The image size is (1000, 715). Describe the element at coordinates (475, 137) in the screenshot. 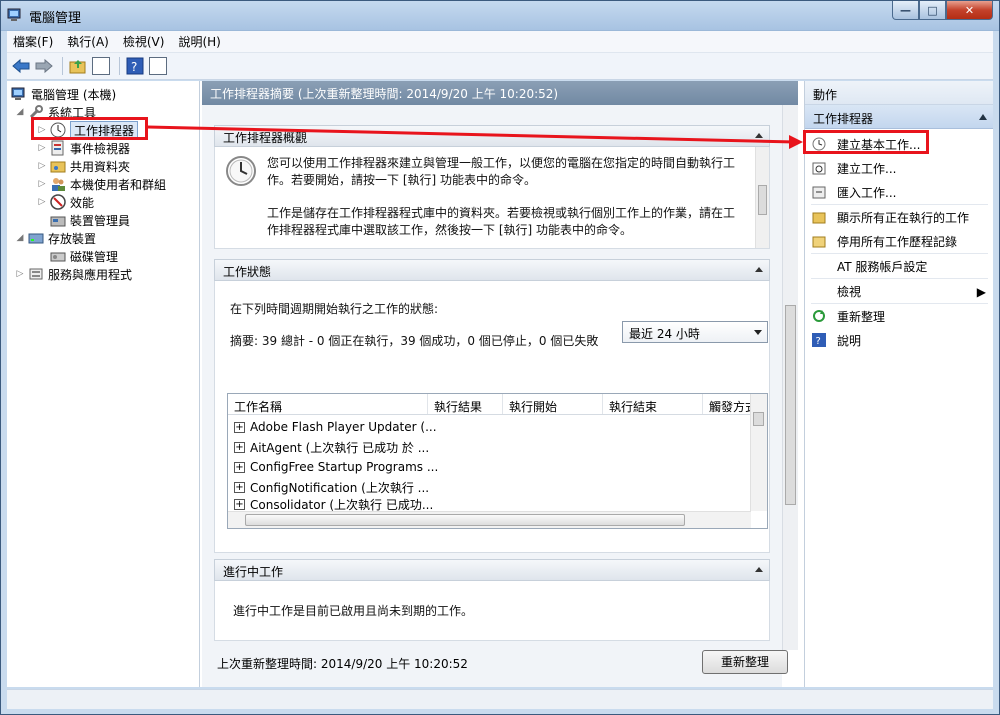

I see `annotation-arrow` at that location.